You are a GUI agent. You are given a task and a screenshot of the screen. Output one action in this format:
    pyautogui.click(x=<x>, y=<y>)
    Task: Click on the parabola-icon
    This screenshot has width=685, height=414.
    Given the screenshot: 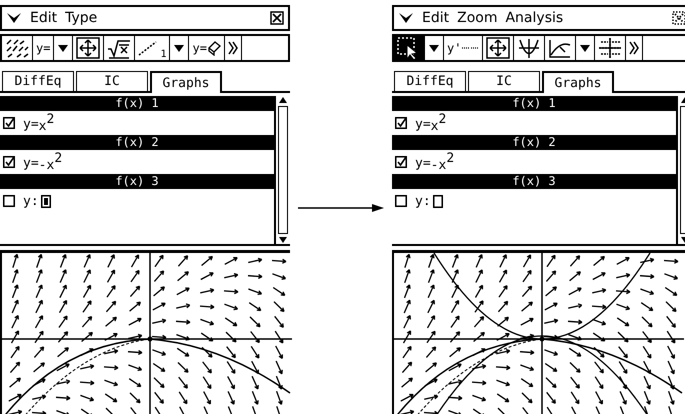 What is the action you would take?
    pyautogui.click(x=529, y=48)
    